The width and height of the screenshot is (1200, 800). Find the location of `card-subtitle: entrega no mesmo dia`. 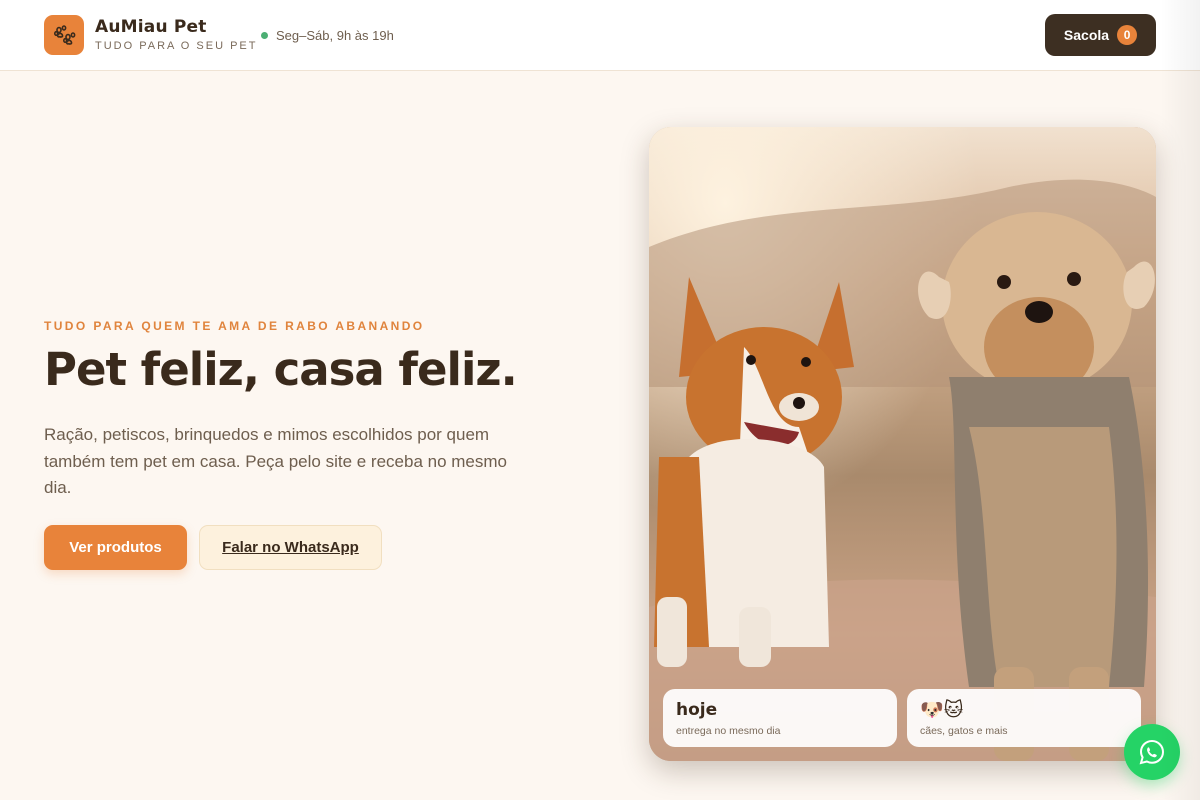

card-subtitle: entrega no mesmo dia is located at coordinates (728, 731).